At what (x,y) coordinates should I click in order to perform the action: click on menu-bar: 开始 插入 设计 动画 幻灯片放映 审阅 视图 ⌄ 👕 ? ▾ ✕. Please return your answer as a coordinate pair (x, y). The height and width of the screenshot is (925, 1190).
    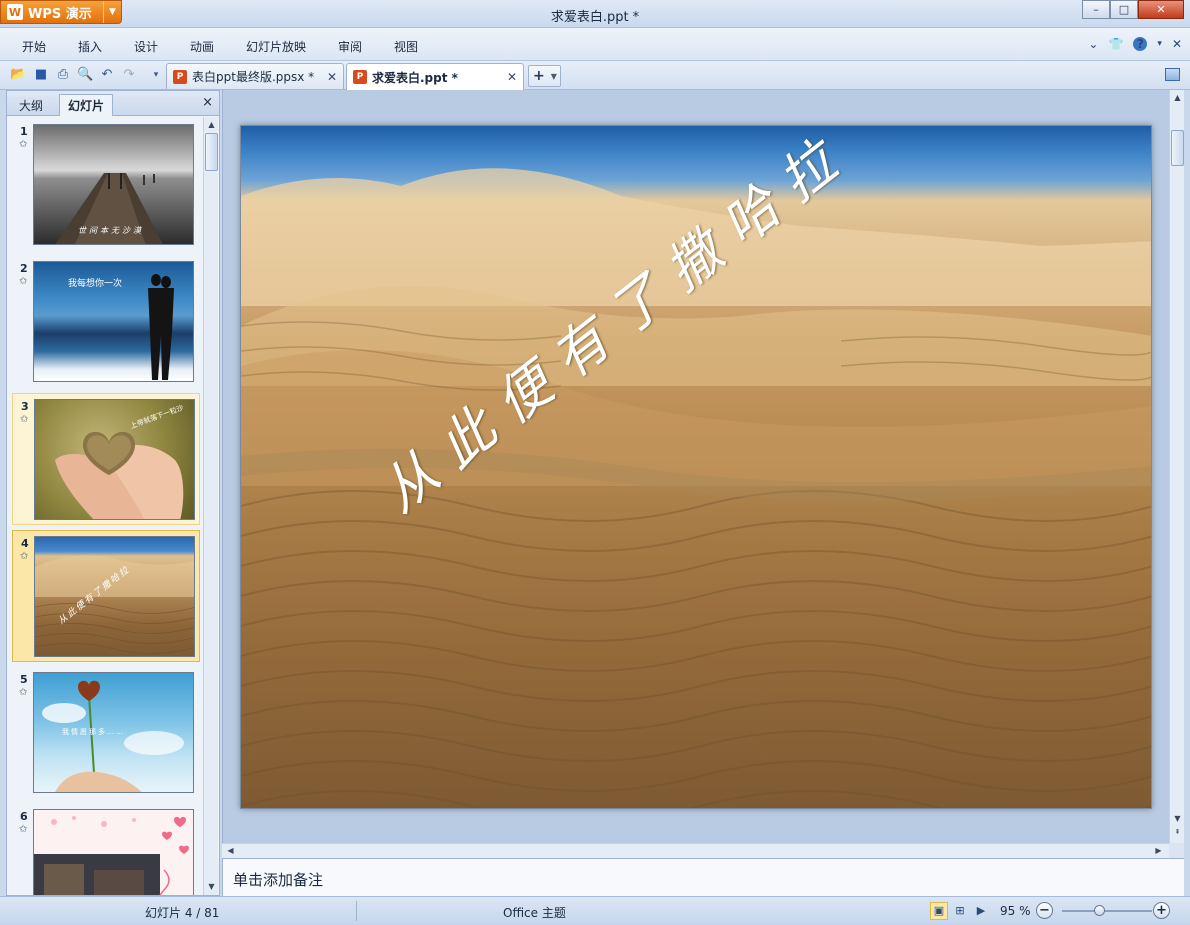
    Looking at the image, I should click on (595, 44).